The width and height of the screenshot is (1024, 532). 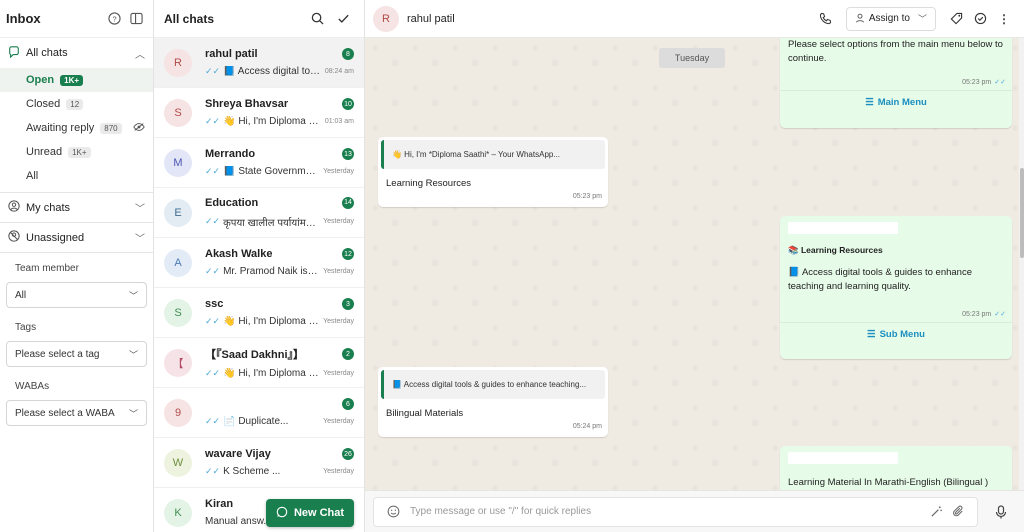 I want to click on sub-menu-button: ☰ Sub Menu, so click(x=896, y=333).